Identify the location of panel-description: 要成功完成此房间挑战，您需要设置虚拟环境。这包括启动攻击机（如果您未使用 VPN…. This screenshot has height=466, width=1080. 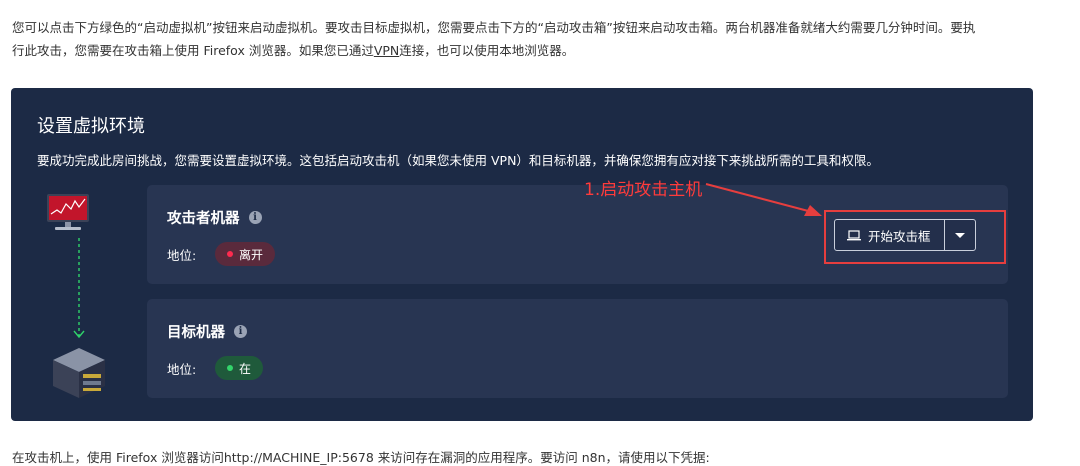
(458, 160).